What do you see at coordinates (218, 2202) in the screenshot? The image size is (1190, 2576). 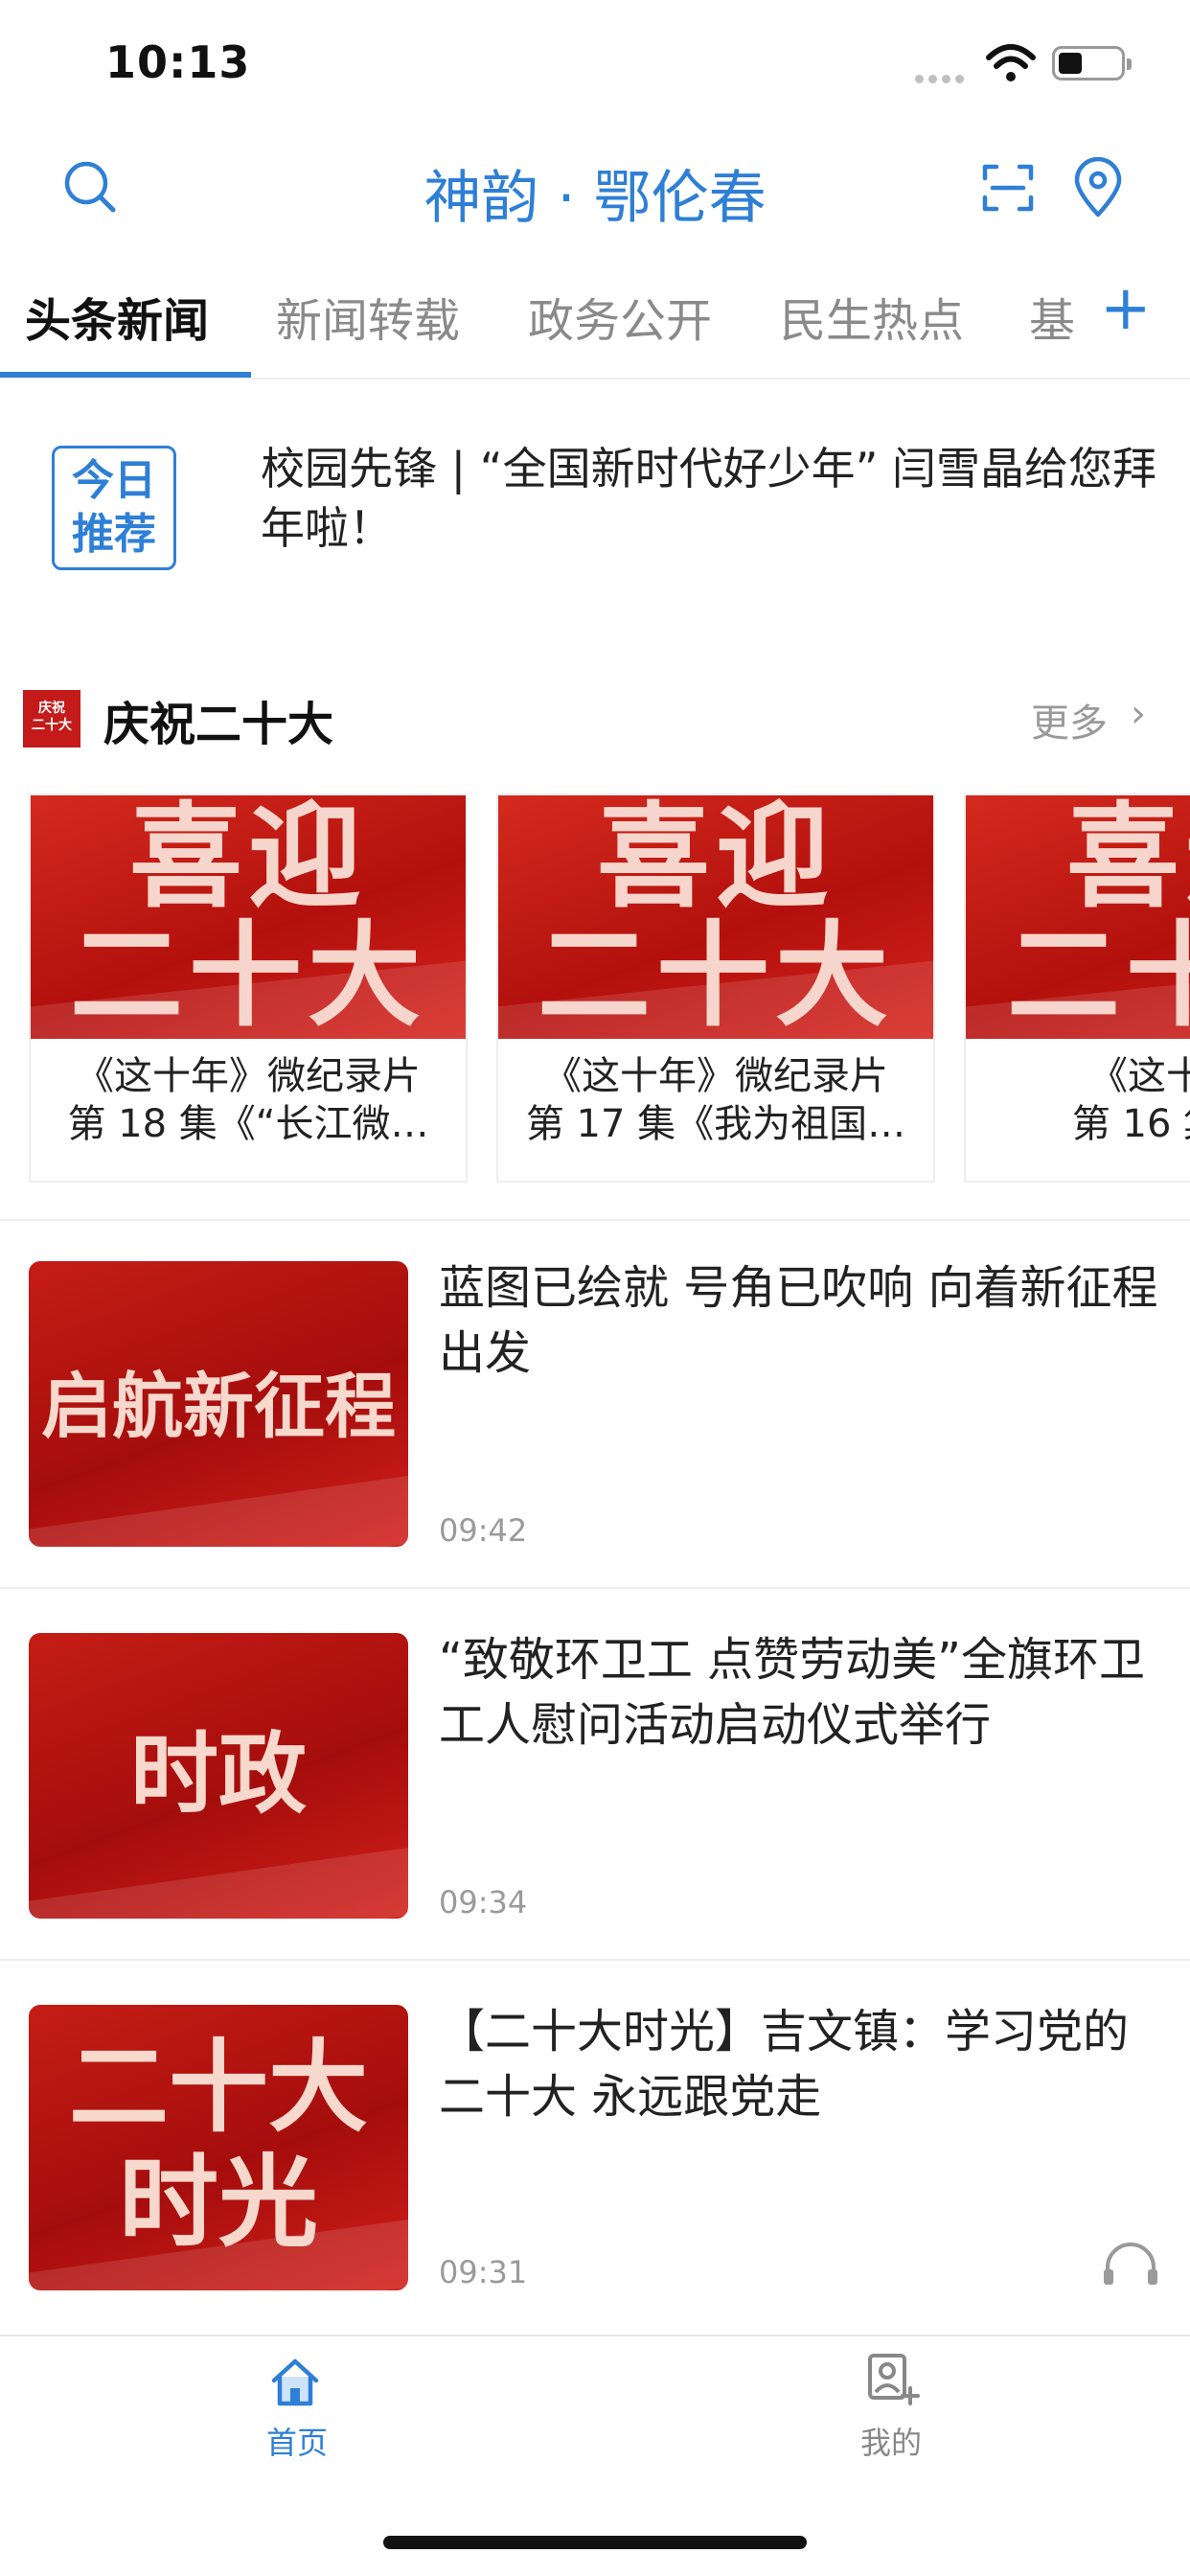 I see `thumbnail-text: 时光` at bounding box center [218, 2202].